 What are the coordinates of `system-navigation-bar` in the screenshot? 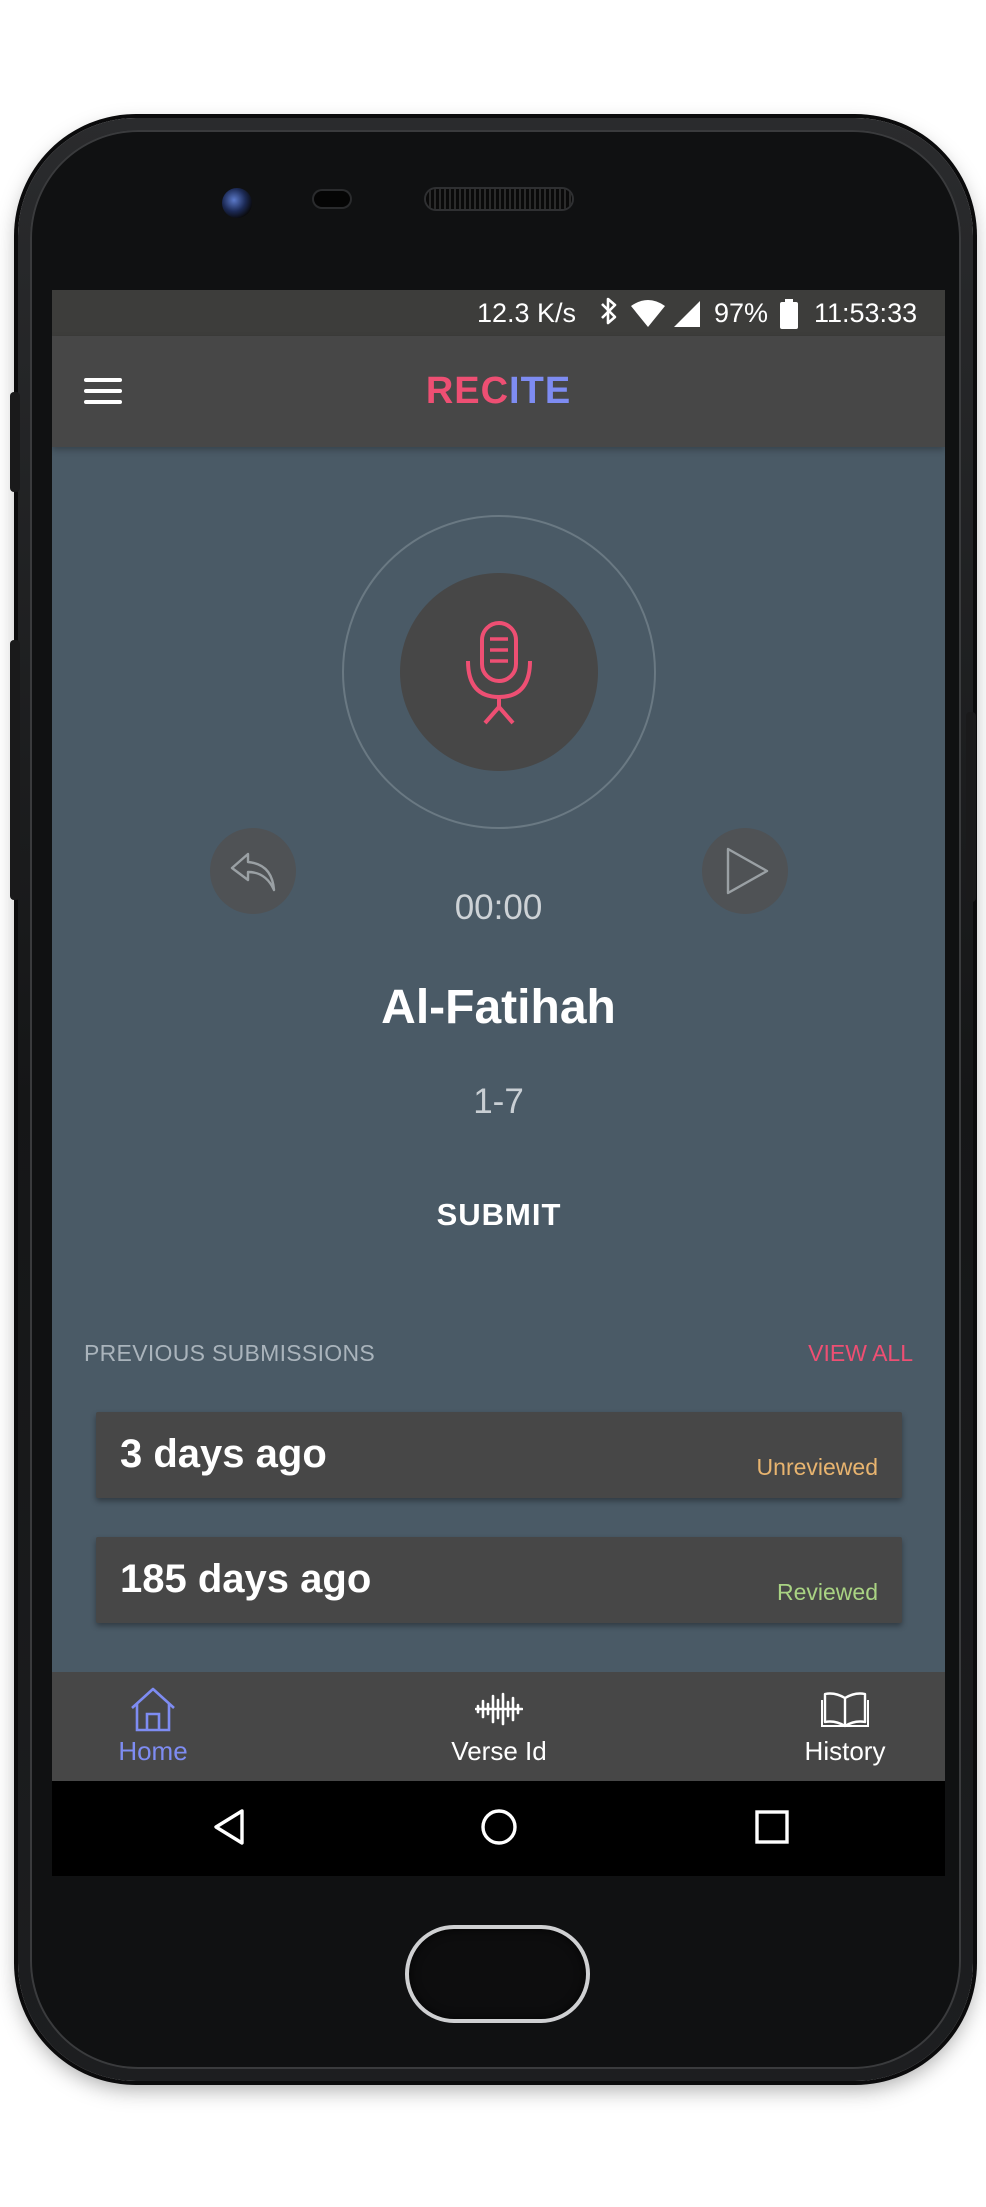 It's located at (498, 1828).